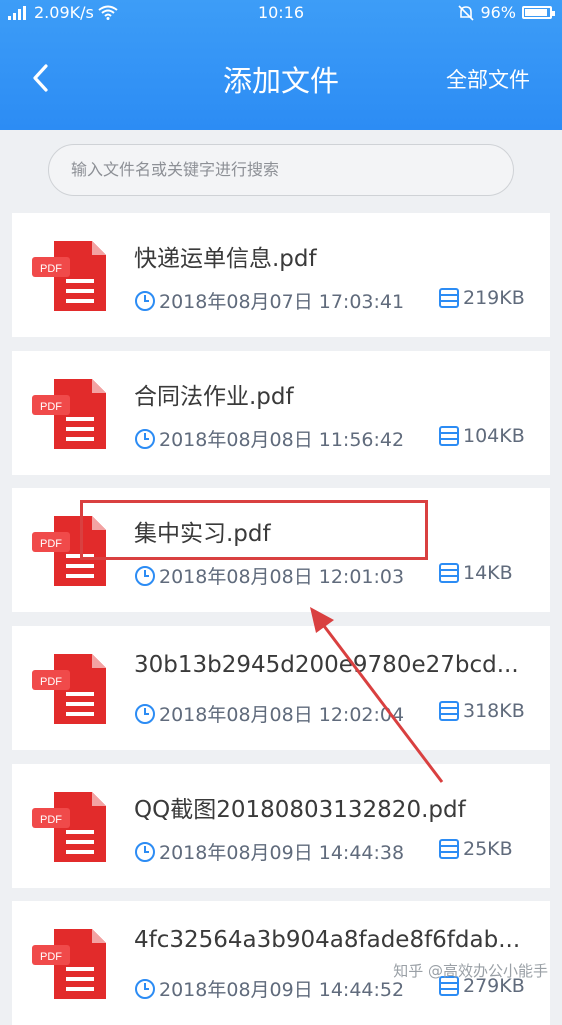  Describe the element at coordinates (282, 853) in the screenshot. I see `file-date: 2018年08月09日 14:44:38` at that location.